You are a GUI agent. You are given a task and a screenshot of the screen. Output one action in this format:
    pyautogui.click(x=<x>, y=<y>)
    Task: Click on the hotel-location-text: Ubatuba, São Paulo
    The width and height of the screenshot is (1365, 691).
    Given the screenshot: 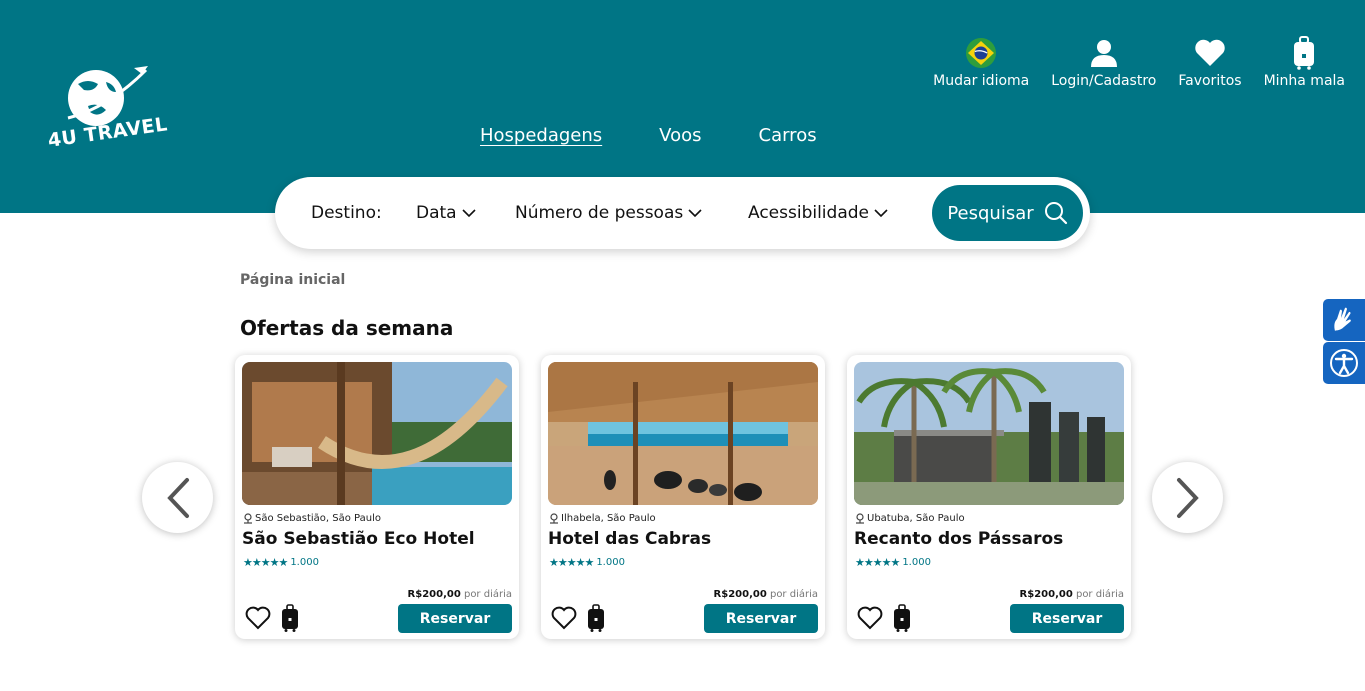 What is the action you would take?
    pyautogui.click(x=916, y=518)
    